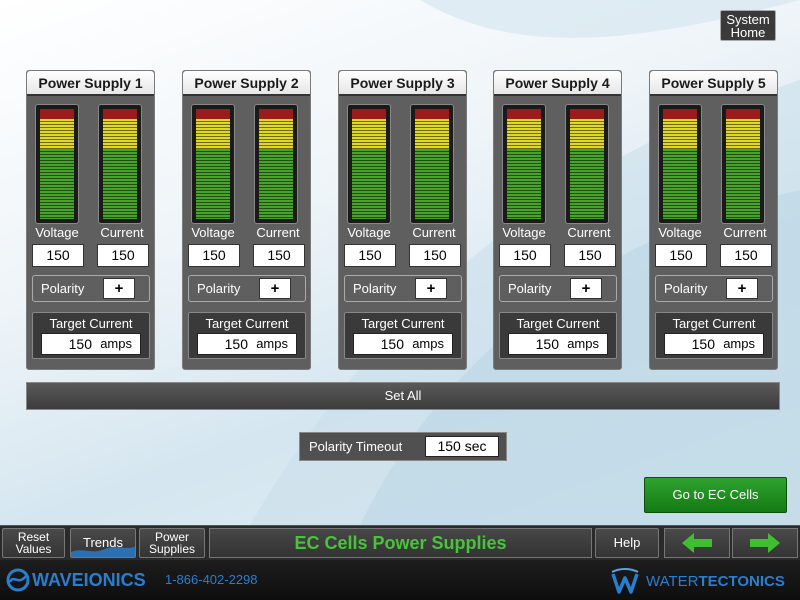 Image resolution: width=800 pixels, height=600 pixels. I want to click on polarity-timeout-input: 150 sec, so click(462, 446).